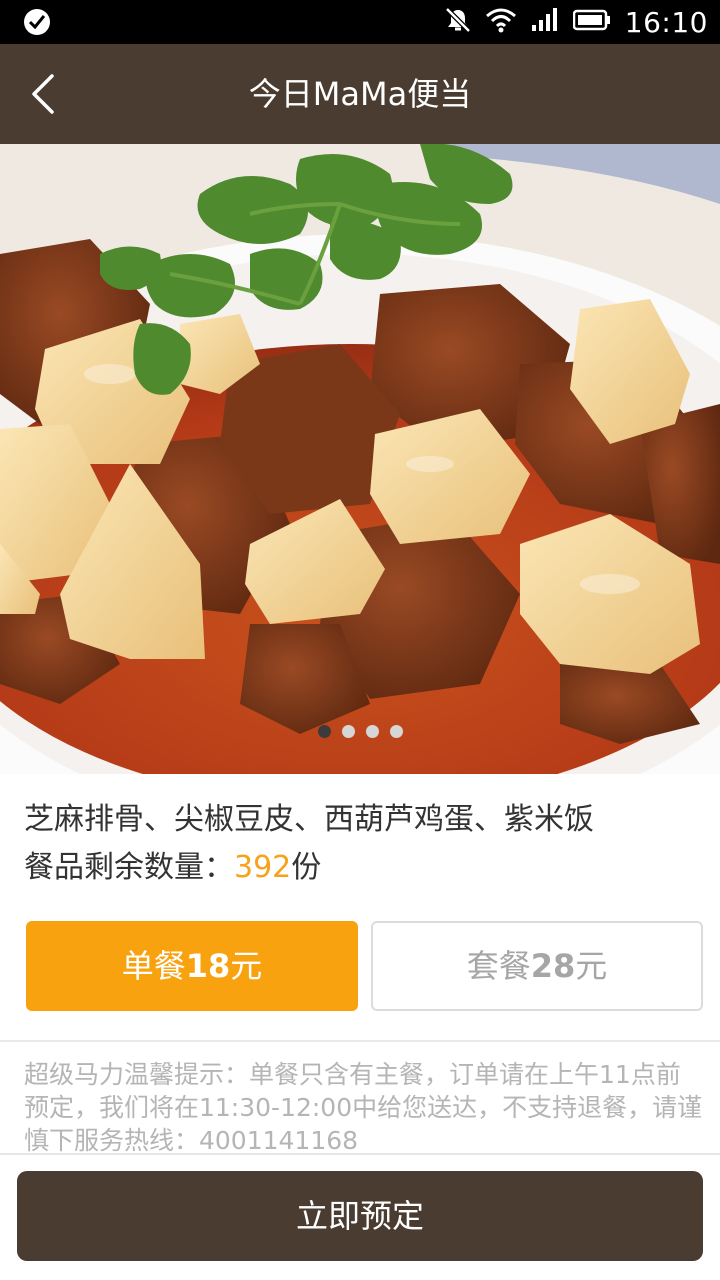  What do you see at coordinates (360, 1216) in the screenshot?
I see `book-now-button: 立即预定` at bounding box center [360, 1216].